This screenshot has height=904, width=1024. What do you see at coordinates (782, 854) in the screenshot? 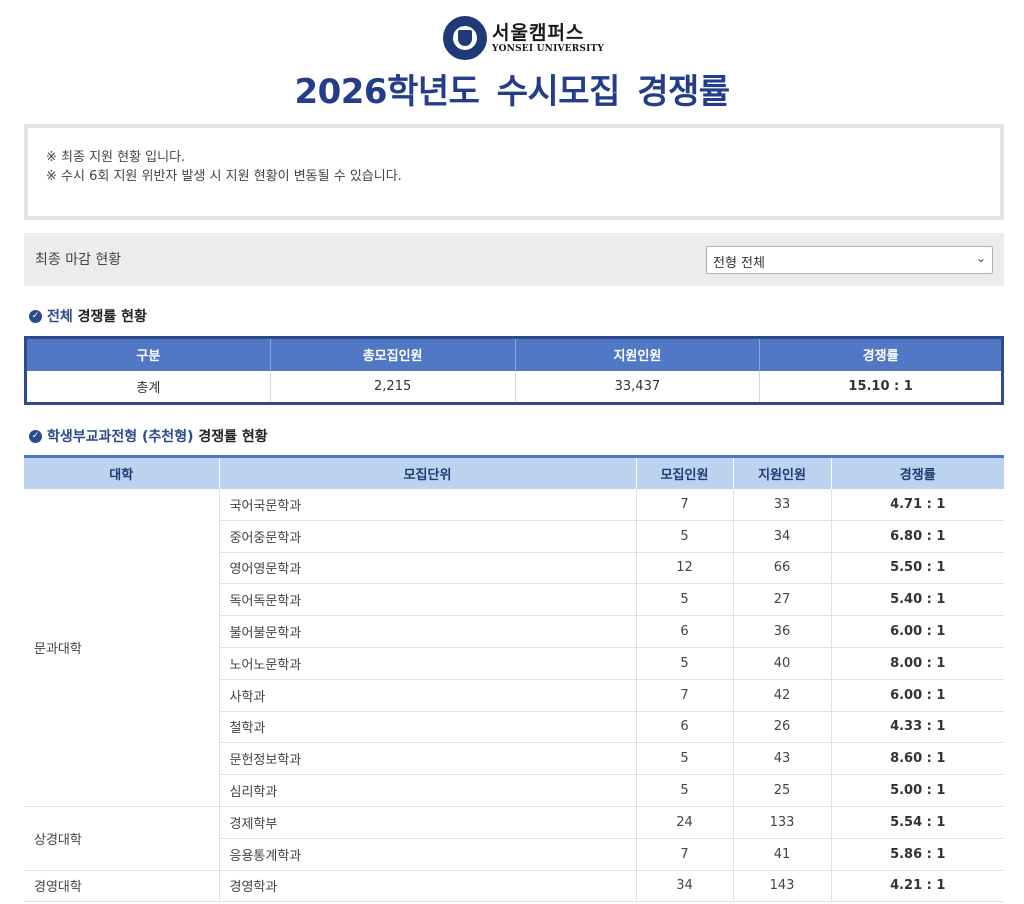
I see `applicants-cell: 41` at bounding box center [782, 854].